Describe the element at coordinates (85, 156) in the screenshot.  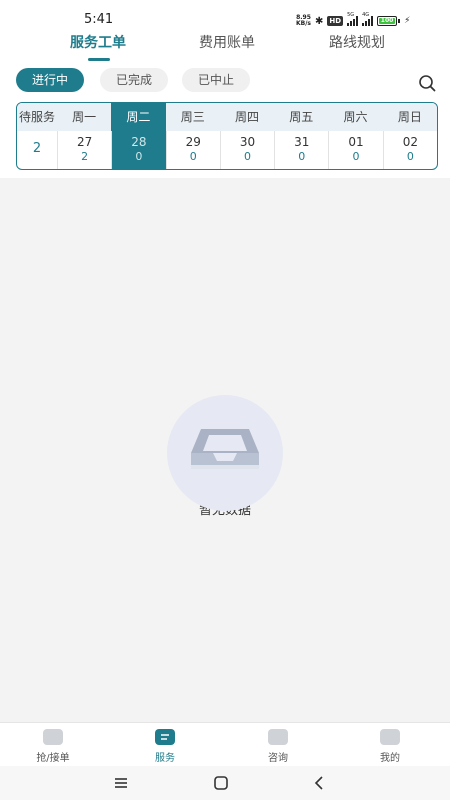
I see `day-order-count: 2` at that location.